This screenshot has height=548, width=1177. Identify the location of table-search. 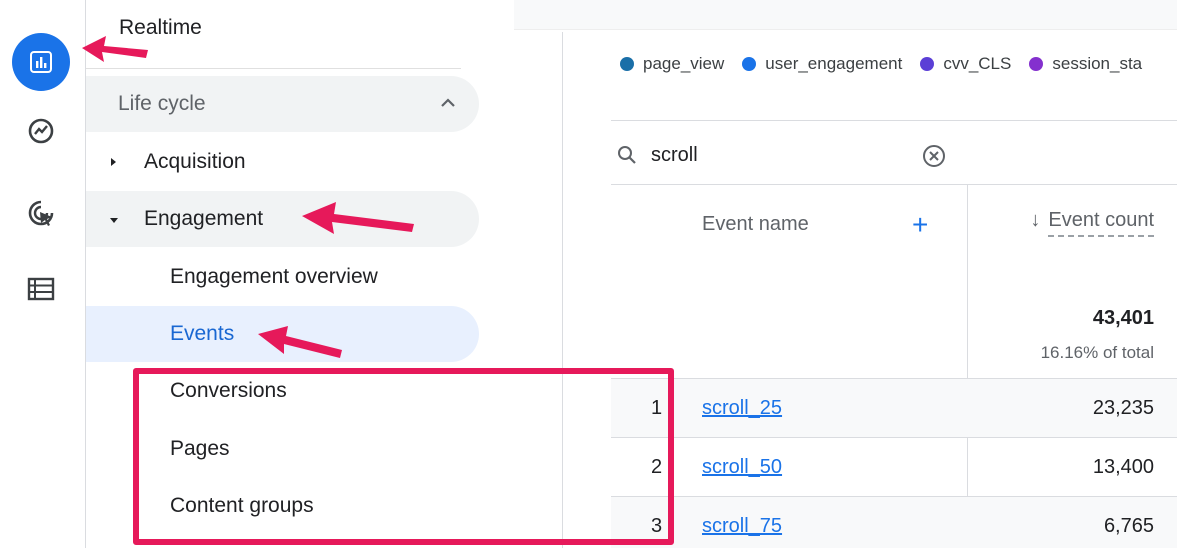
(894, 153).